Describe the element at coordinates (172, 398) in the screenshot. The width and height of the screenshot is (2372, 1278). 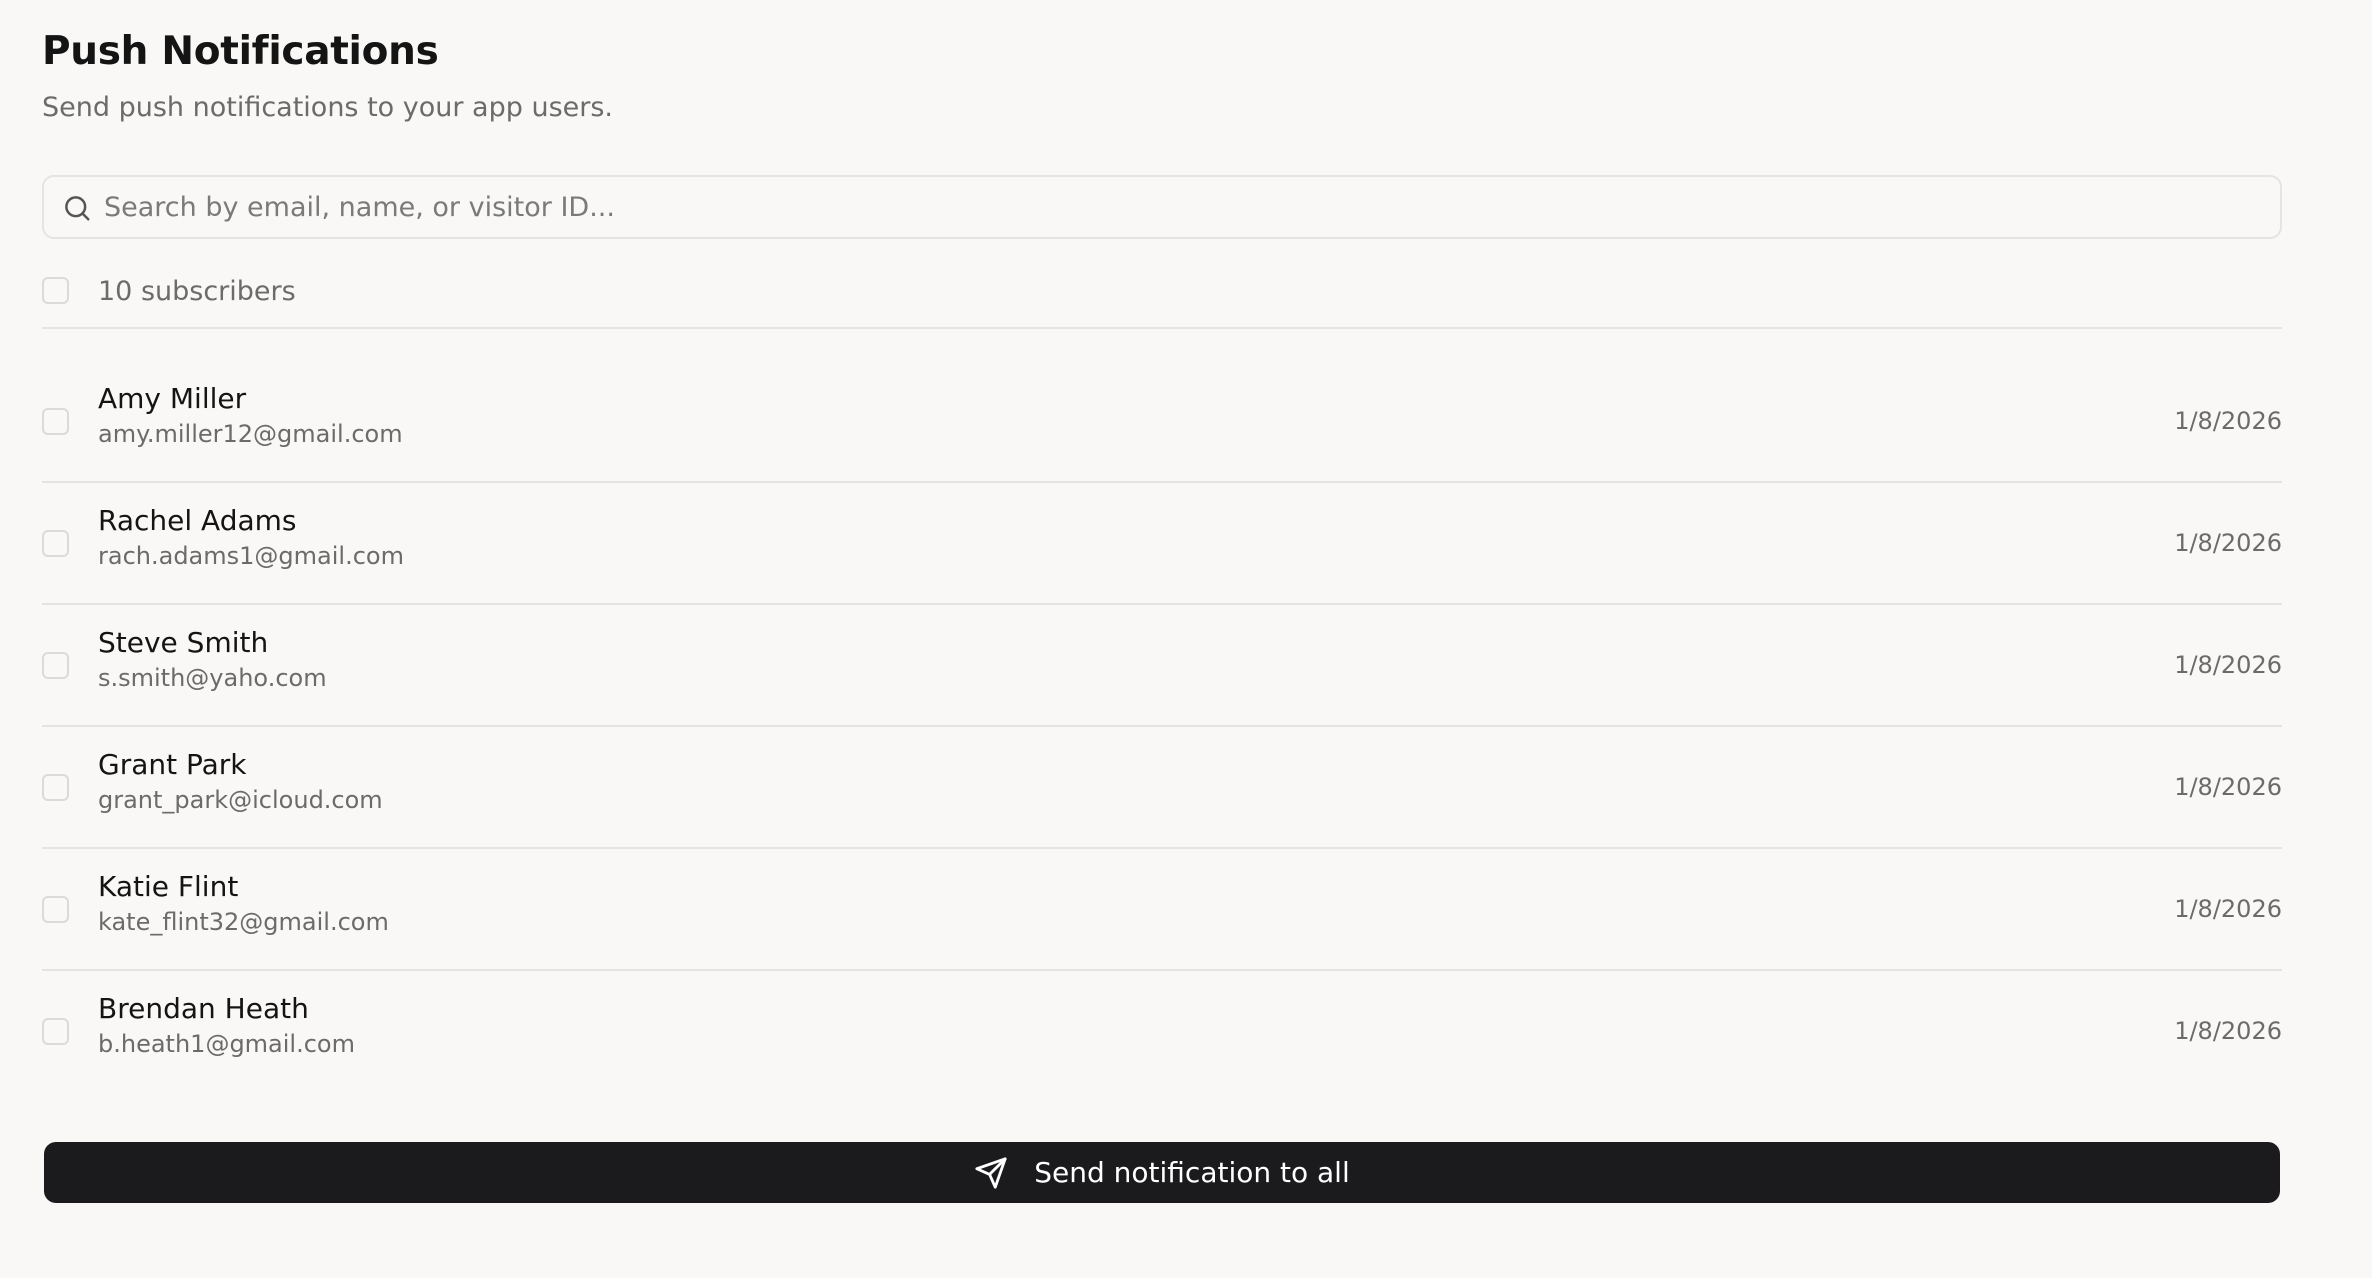
I see `subscriber-name: Amy Miller` at that location.